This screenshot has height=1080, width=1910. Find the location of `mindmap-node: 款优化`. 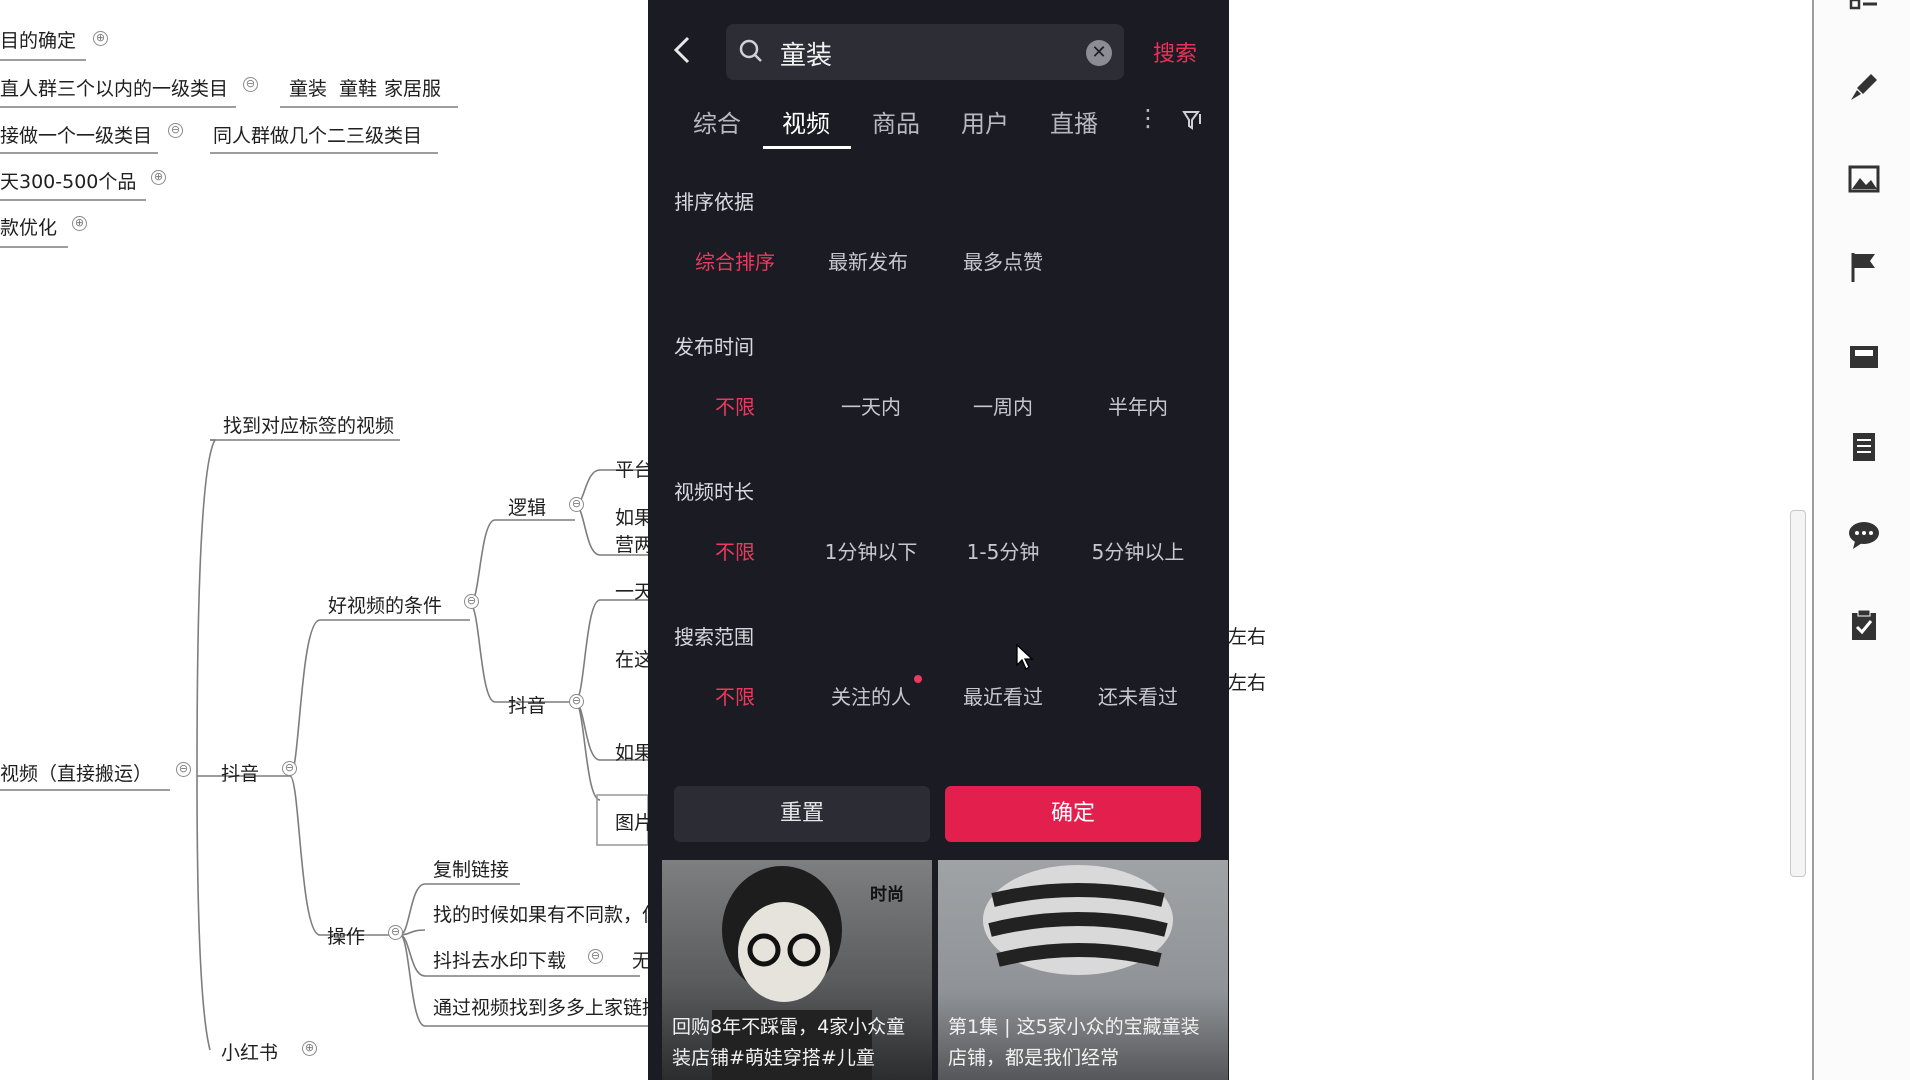

mindmap-node: 款优化 is located at coordinates (28, 226).